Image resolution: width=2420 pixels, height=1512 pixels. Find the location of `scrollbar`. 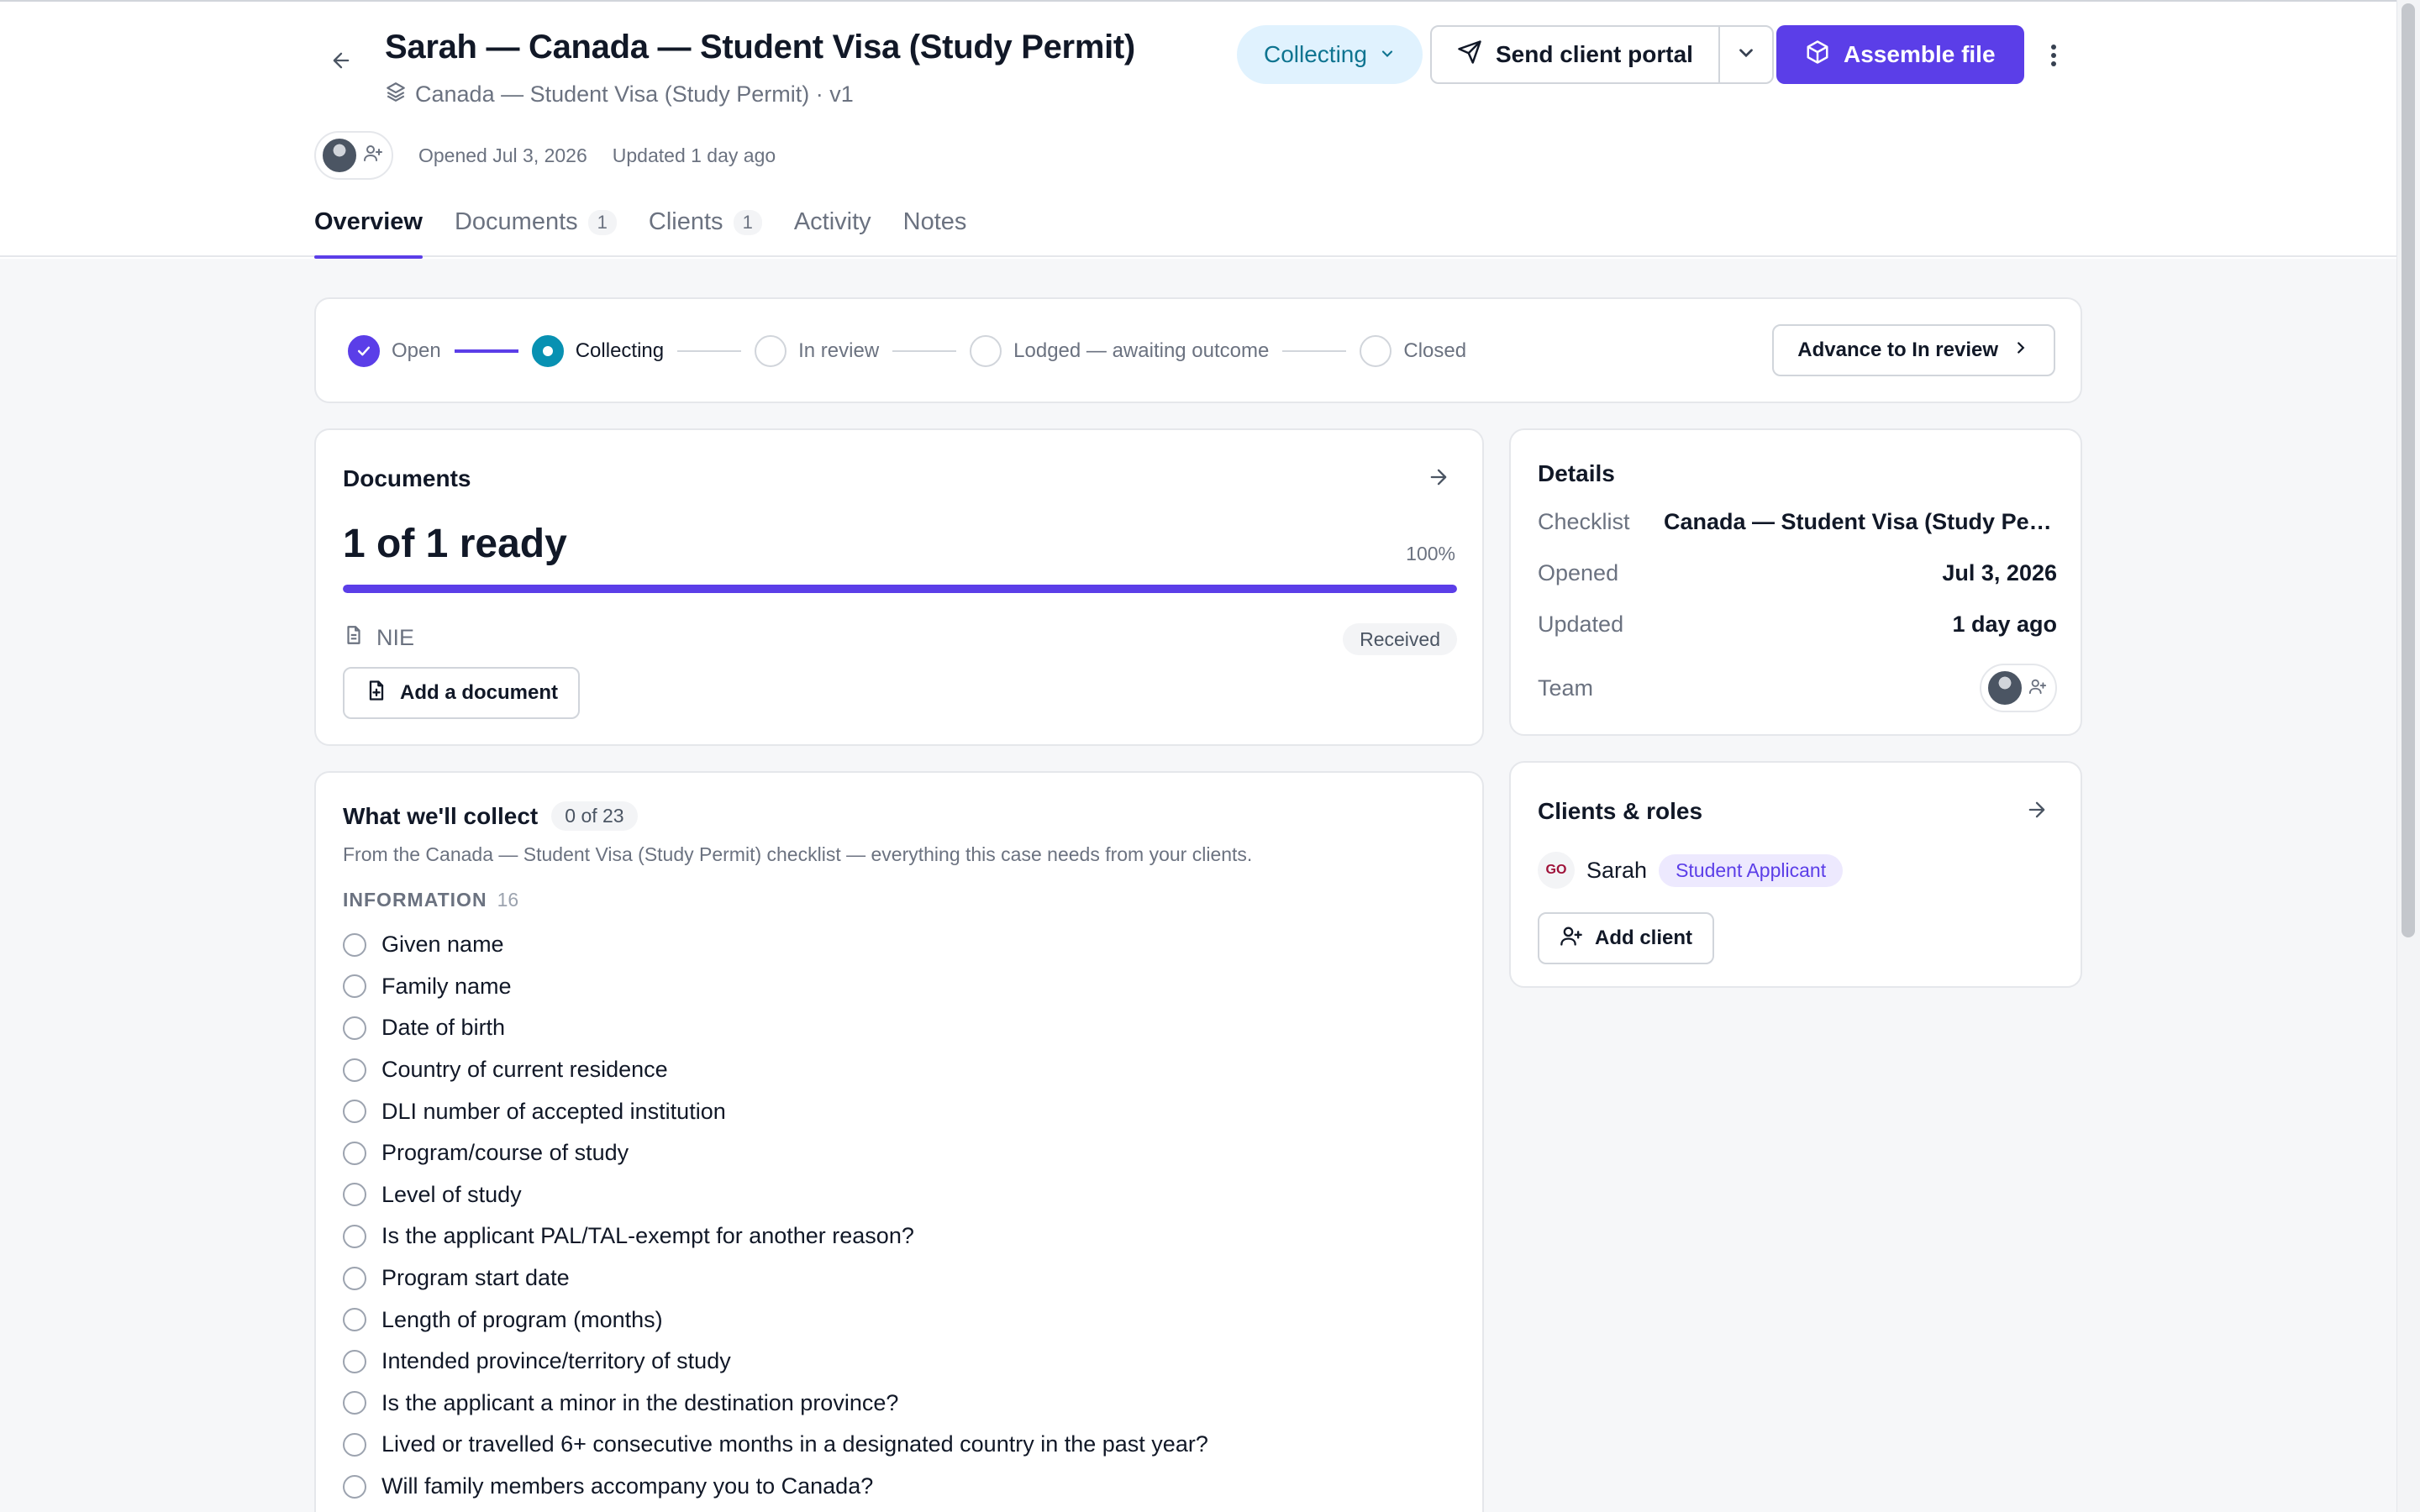

scrollbar is located at coordinates (2408, 756).